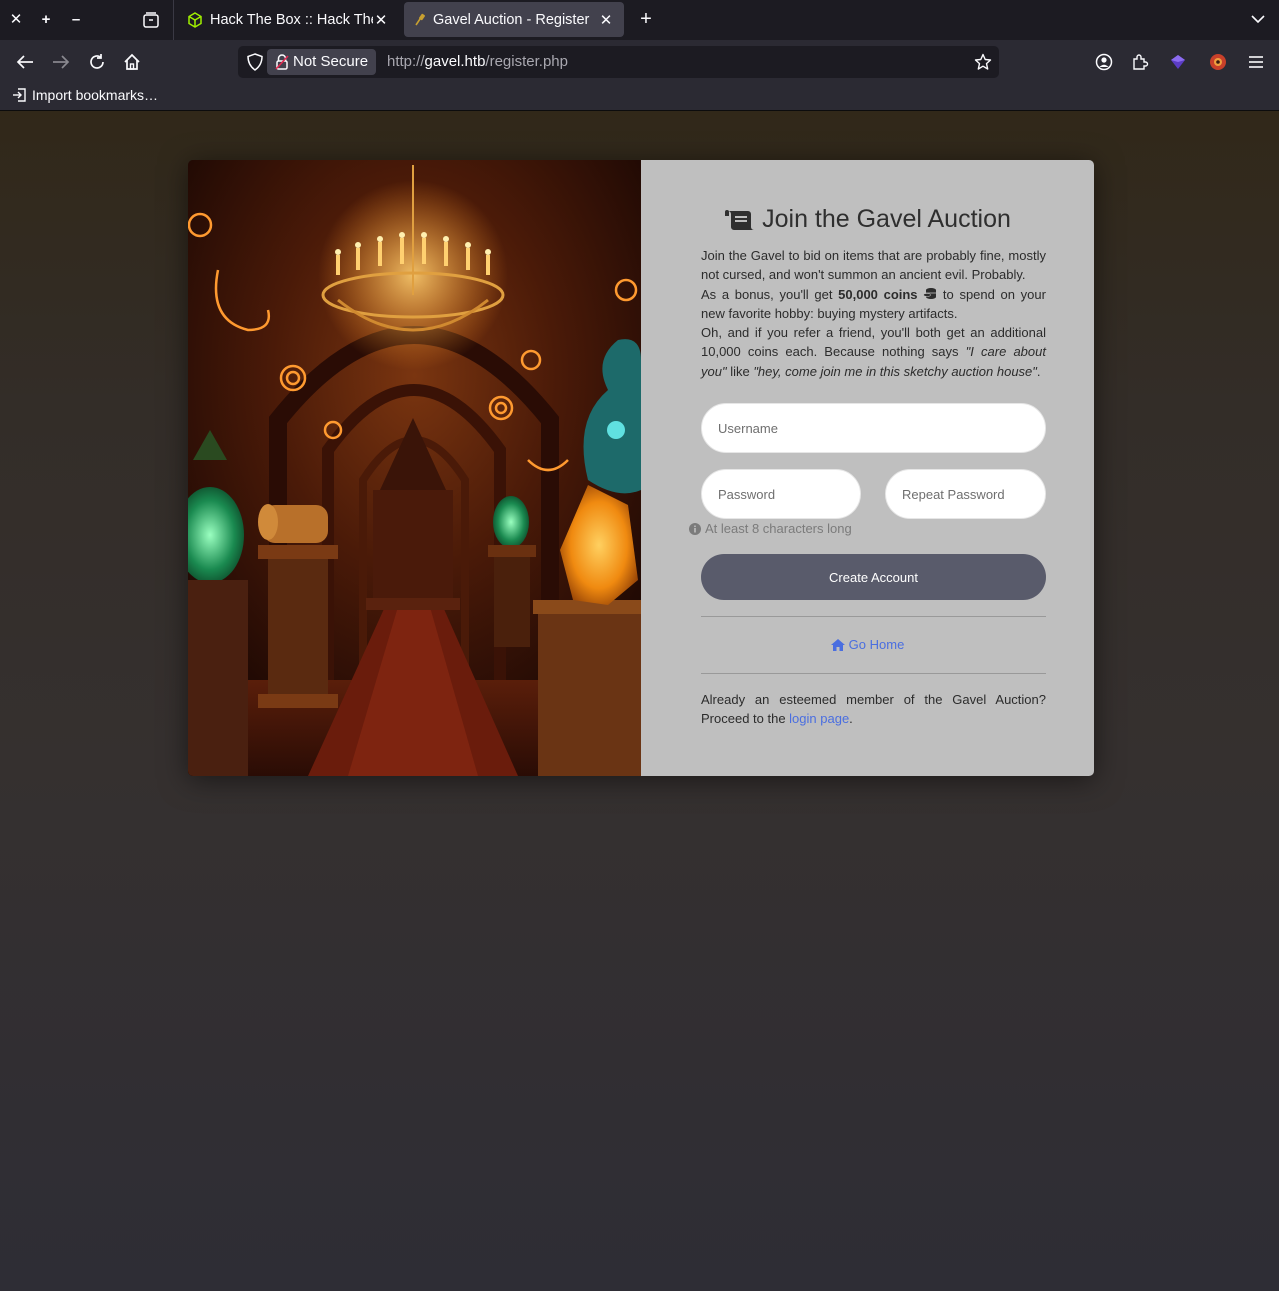  Describe the element at coordinates (1256, 62) in the screenshot. I see `menu-hamburger-icon` at that location.